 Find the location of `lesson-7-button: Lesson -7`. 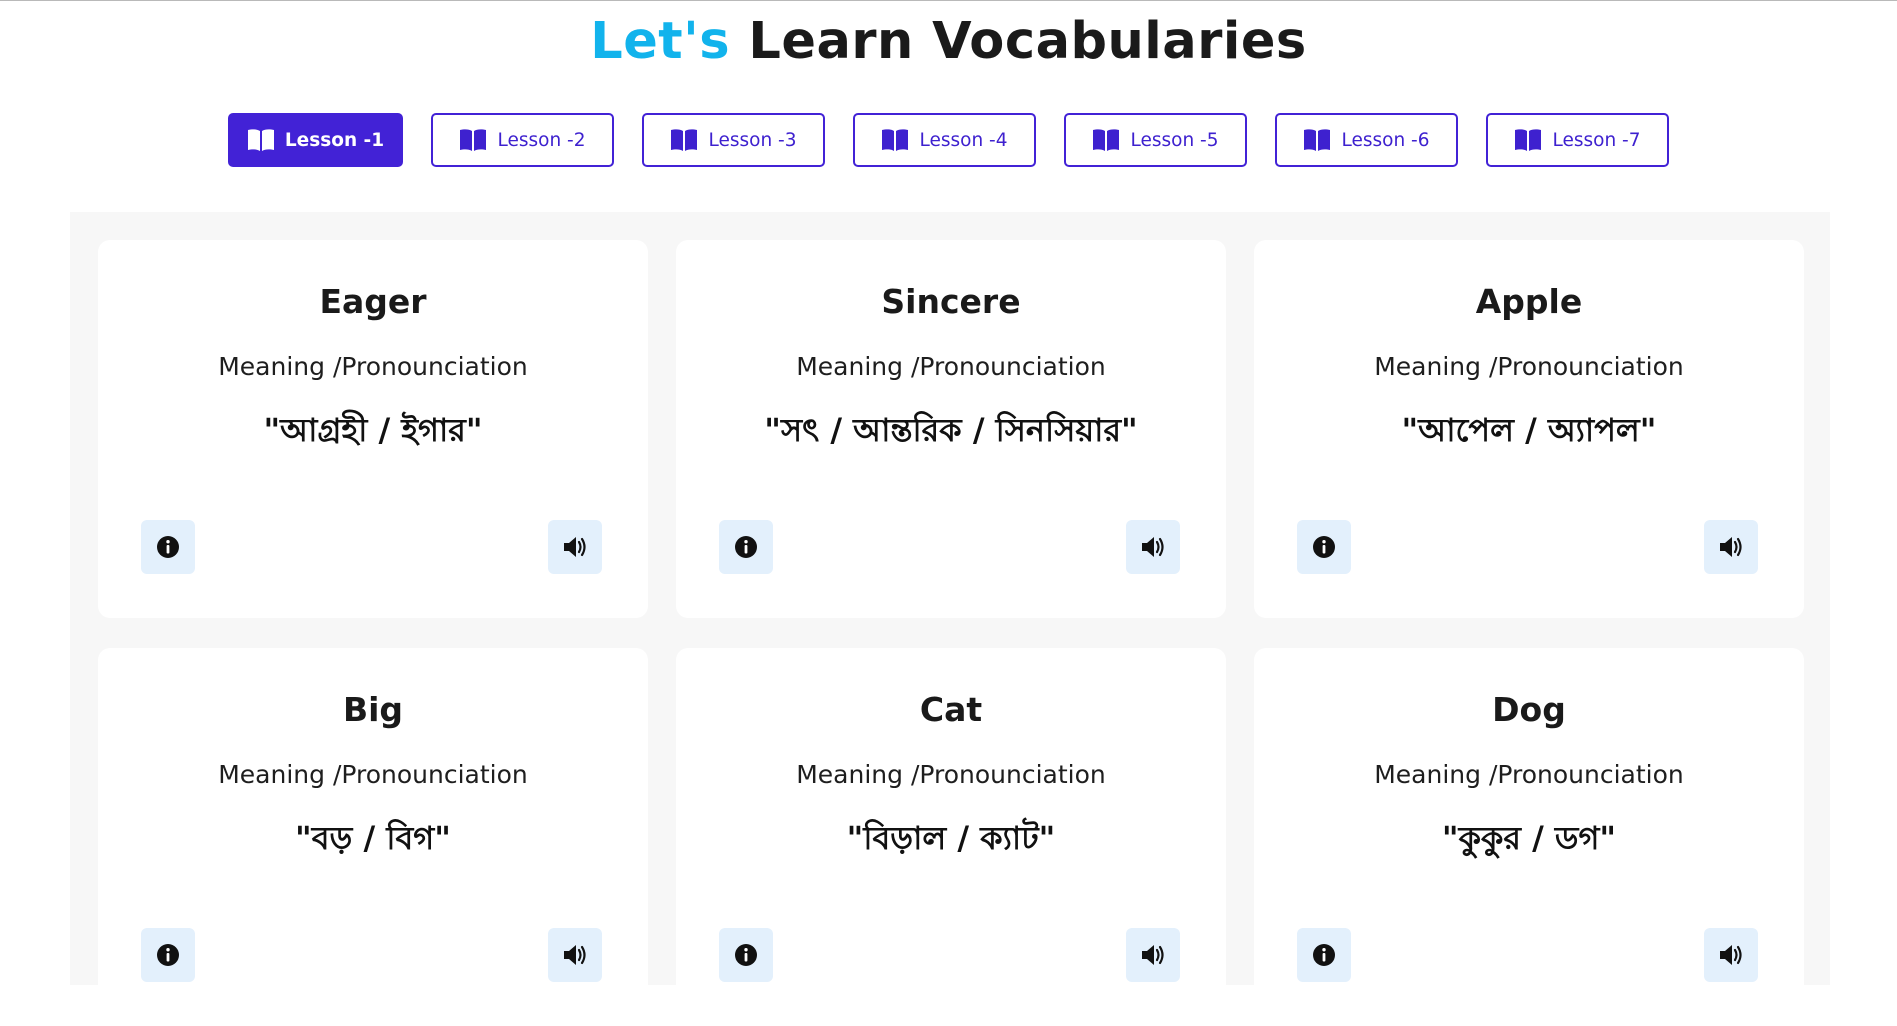

lesson-7-button: Lesson -7 is located at coordinates (1577, 140).